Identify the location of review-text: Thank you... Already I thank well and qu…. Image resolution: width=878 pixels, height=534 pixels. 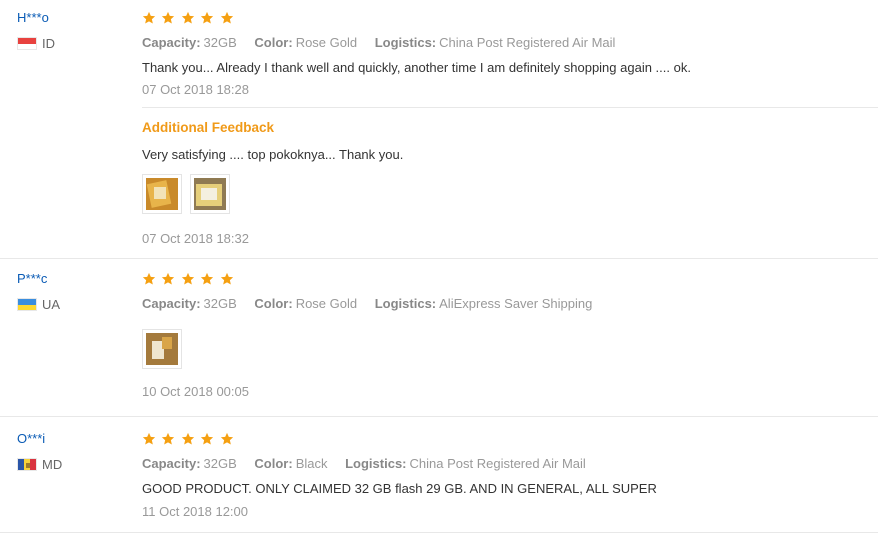
(416, 67).